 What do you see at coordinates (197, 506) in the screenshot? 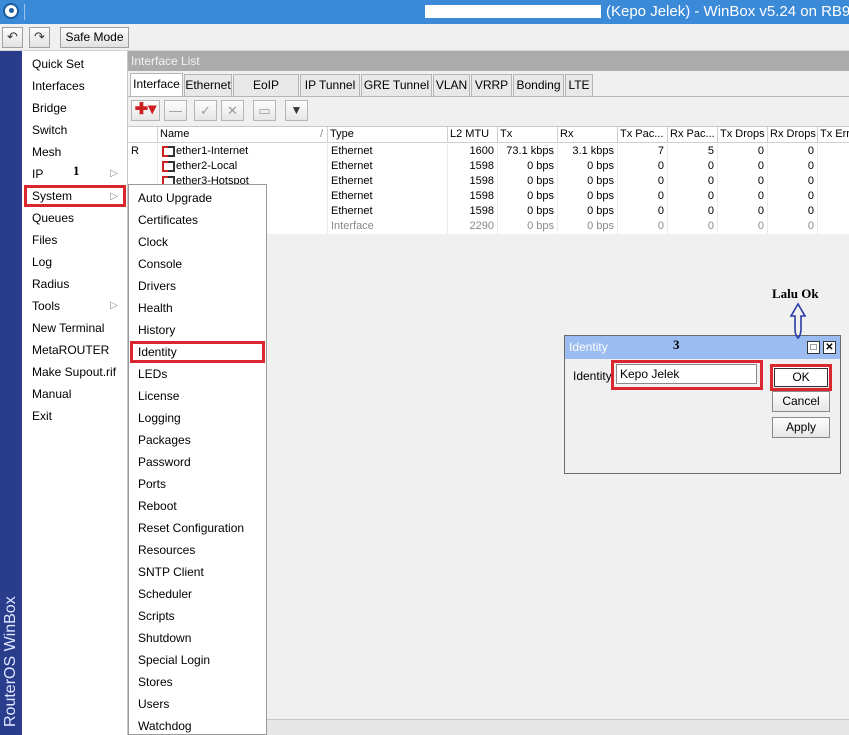
I see `submenu-item-reboot: Reboot` at bounding box center [197, 506].